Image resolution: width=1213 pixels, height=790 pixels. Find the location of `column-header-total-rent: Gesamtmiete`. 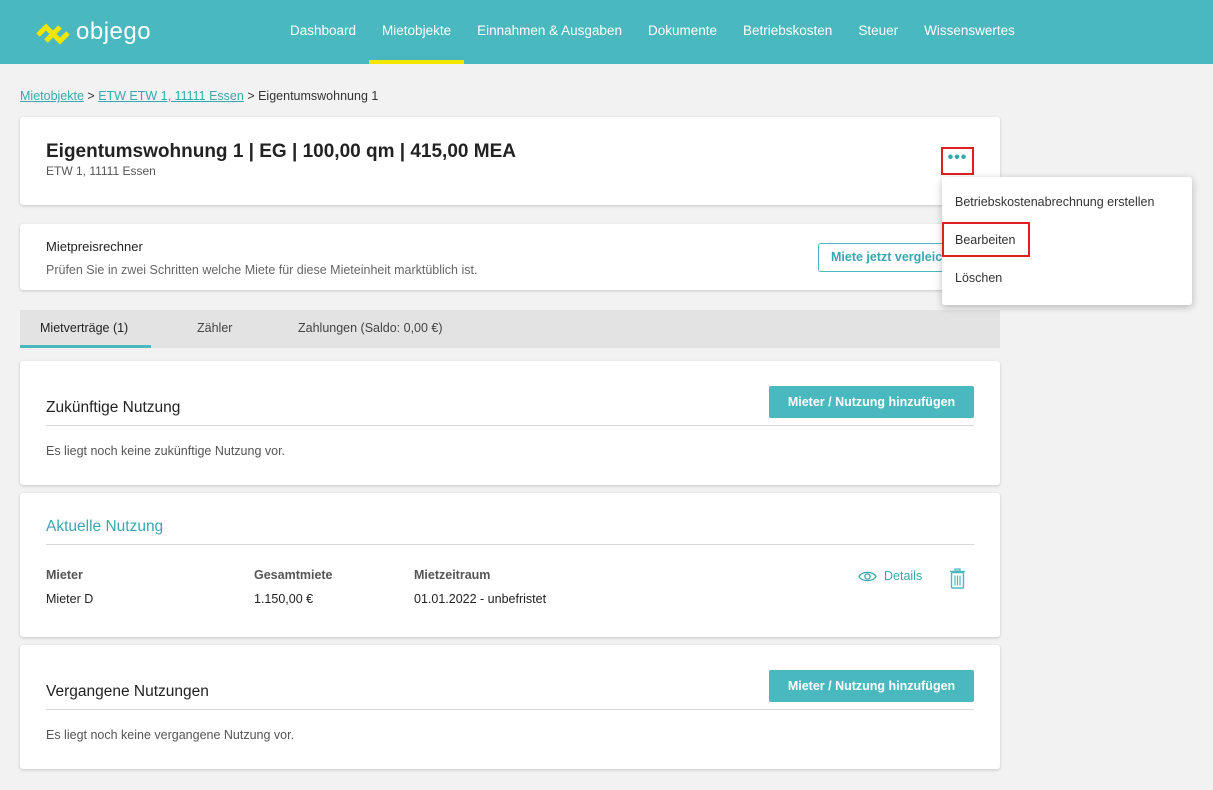

column-header-total-rent: Gesamtmiete is located at coordinates (293, 575).